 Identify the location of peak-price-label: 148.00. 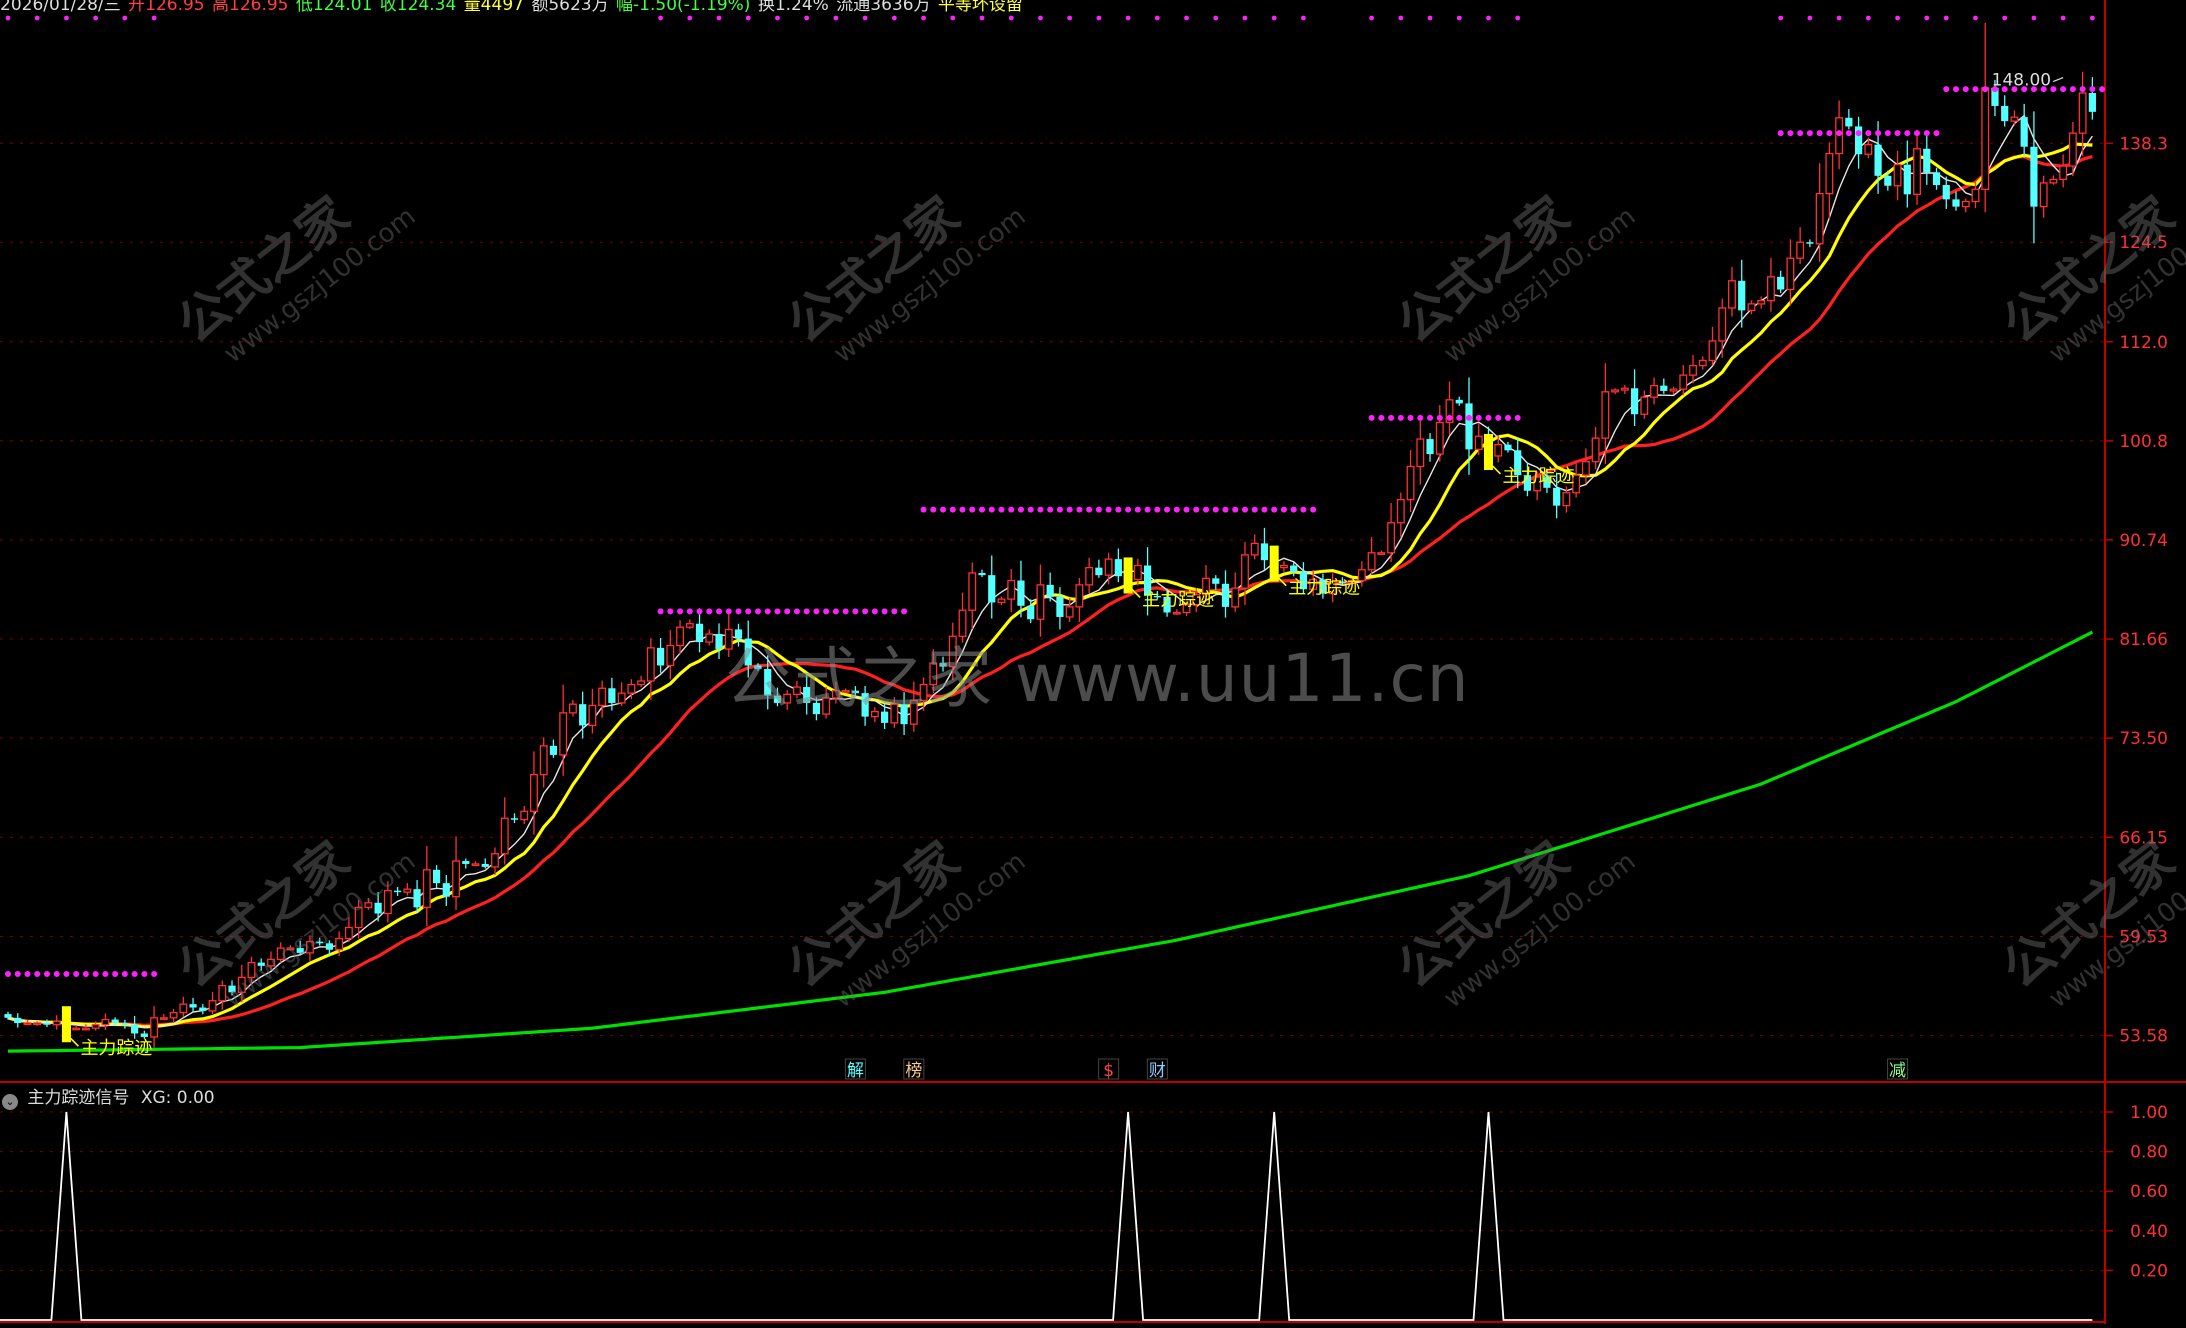
(2021, 81).